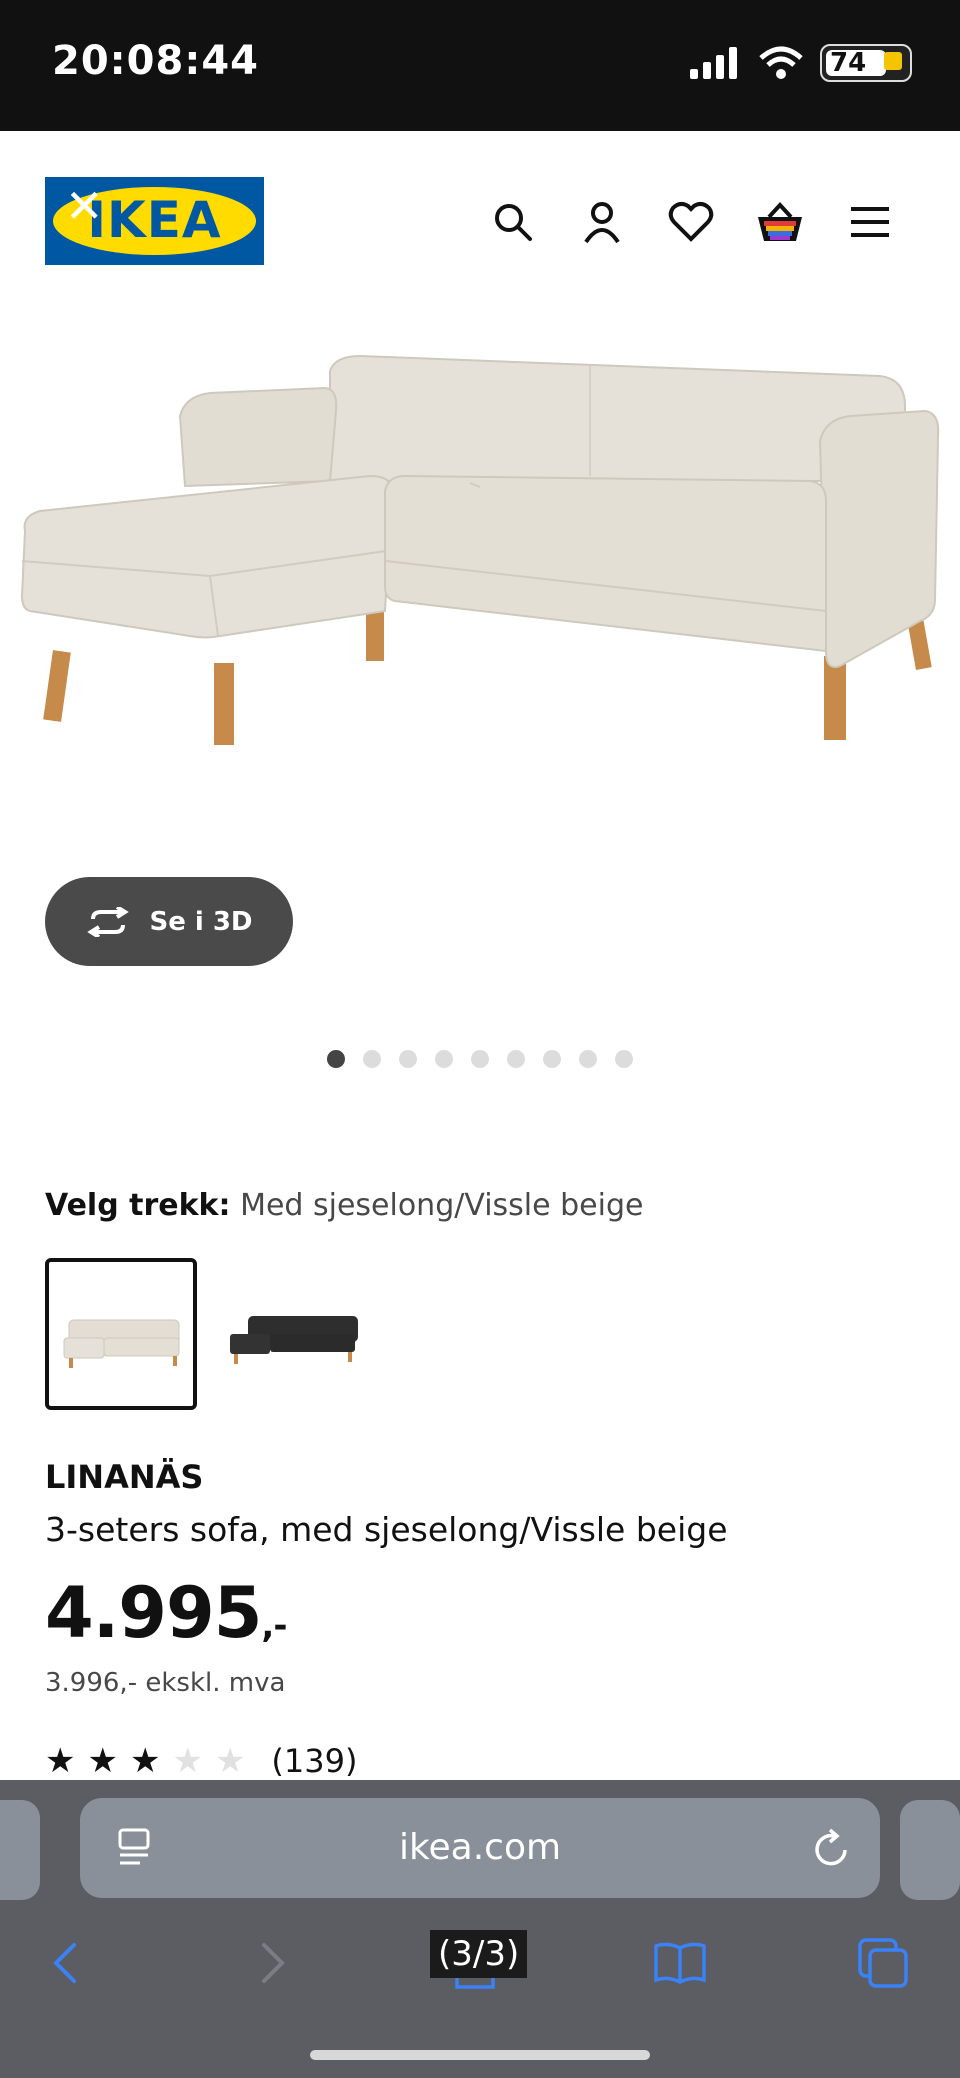 This screenshot has height=2078, width=960. What do you see at coordinates (680, 1963) in the screenshot?
I see `bookmarks-icon` at bounding box center [680, 1963].